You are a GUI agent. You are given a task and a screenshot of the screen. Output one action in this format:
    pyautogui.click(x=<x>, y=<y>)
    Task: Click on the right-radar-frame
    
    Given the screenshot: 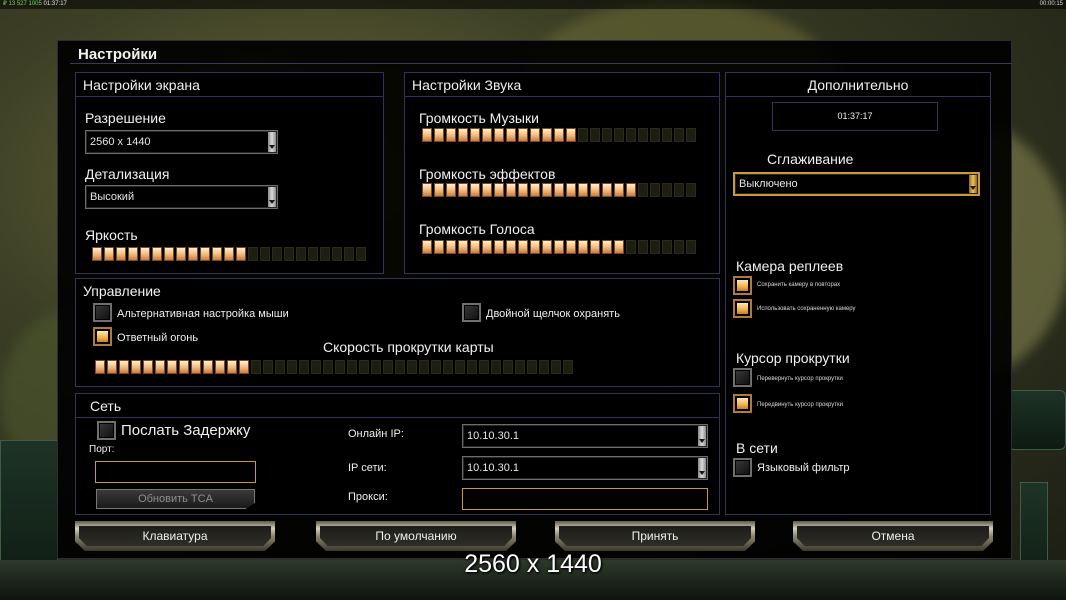 What is the action you would take?
    pyautogui.click(x=1037, y=420)
    